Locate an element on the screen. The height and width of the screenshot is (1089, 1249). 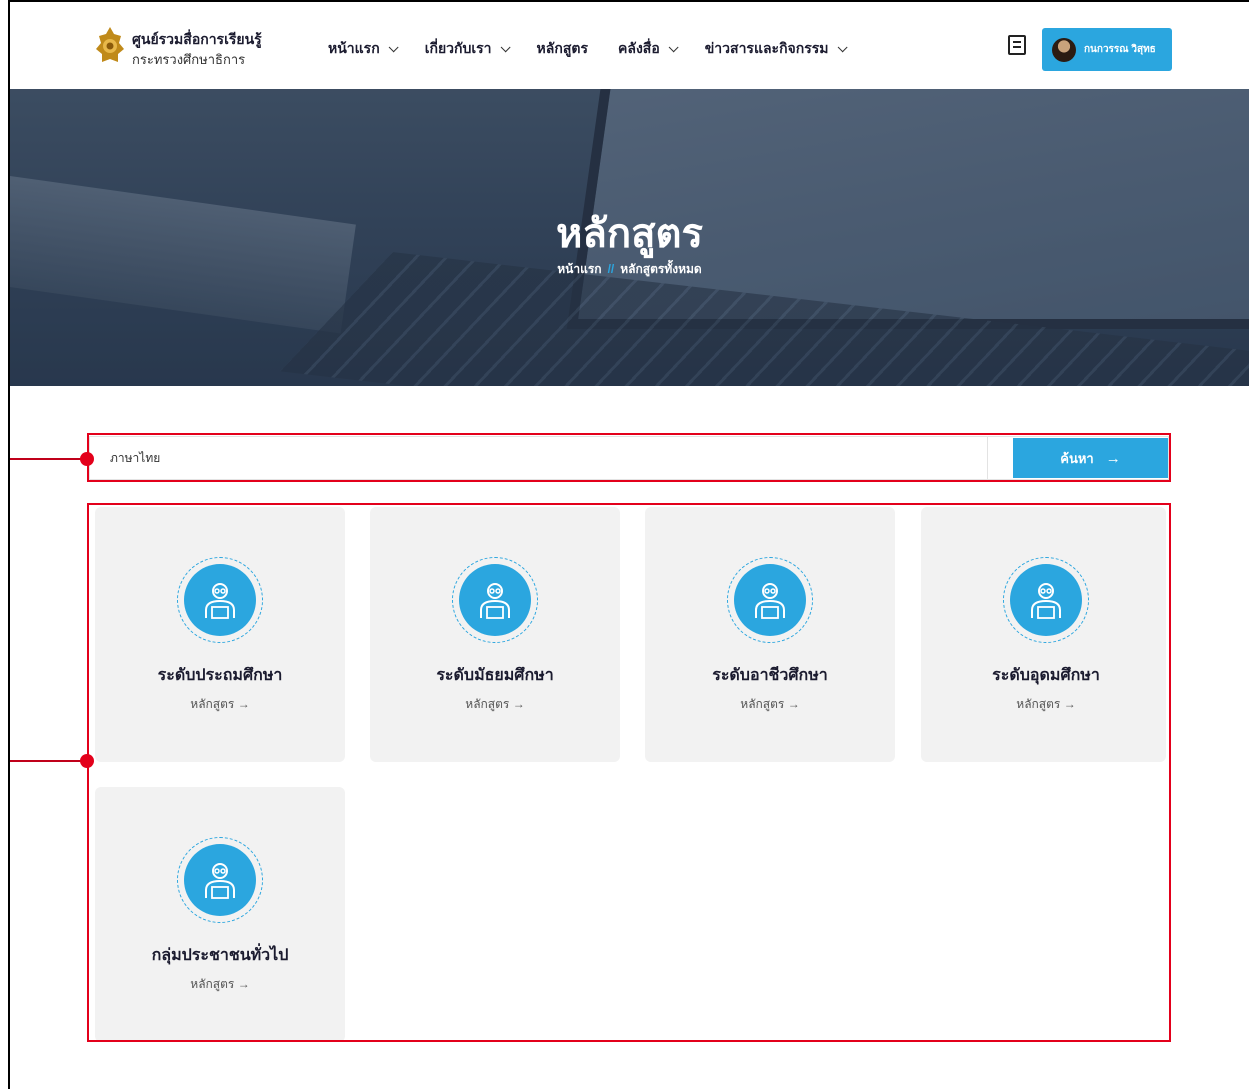
nav-label: เกี่ยวกับเรา is located at coordinates (458, 48).